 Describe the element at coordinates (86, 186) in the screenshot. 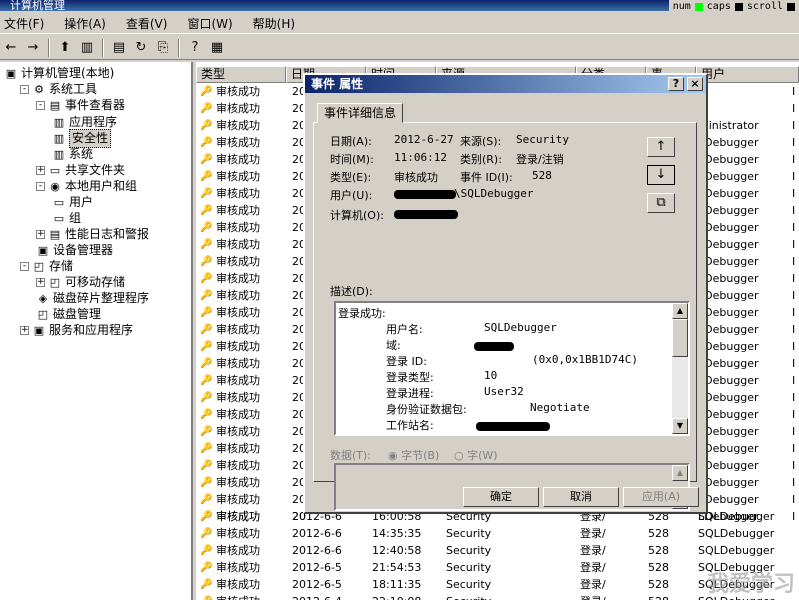

I see `tree-item: - ◉ 本地用户和组` at that location.